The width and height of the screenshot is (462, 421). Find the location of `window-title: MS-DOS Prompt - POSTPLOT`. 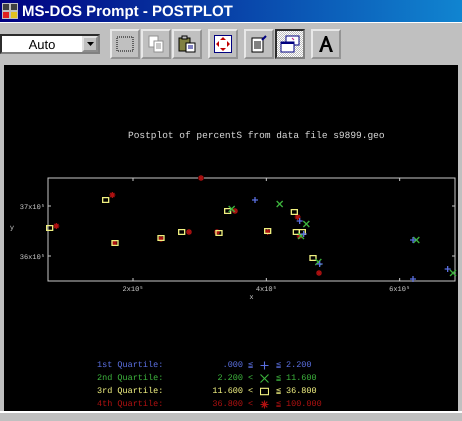

window-title: MS-DOS Prompt - POSTPLOT is located at coordinates (127, 11).